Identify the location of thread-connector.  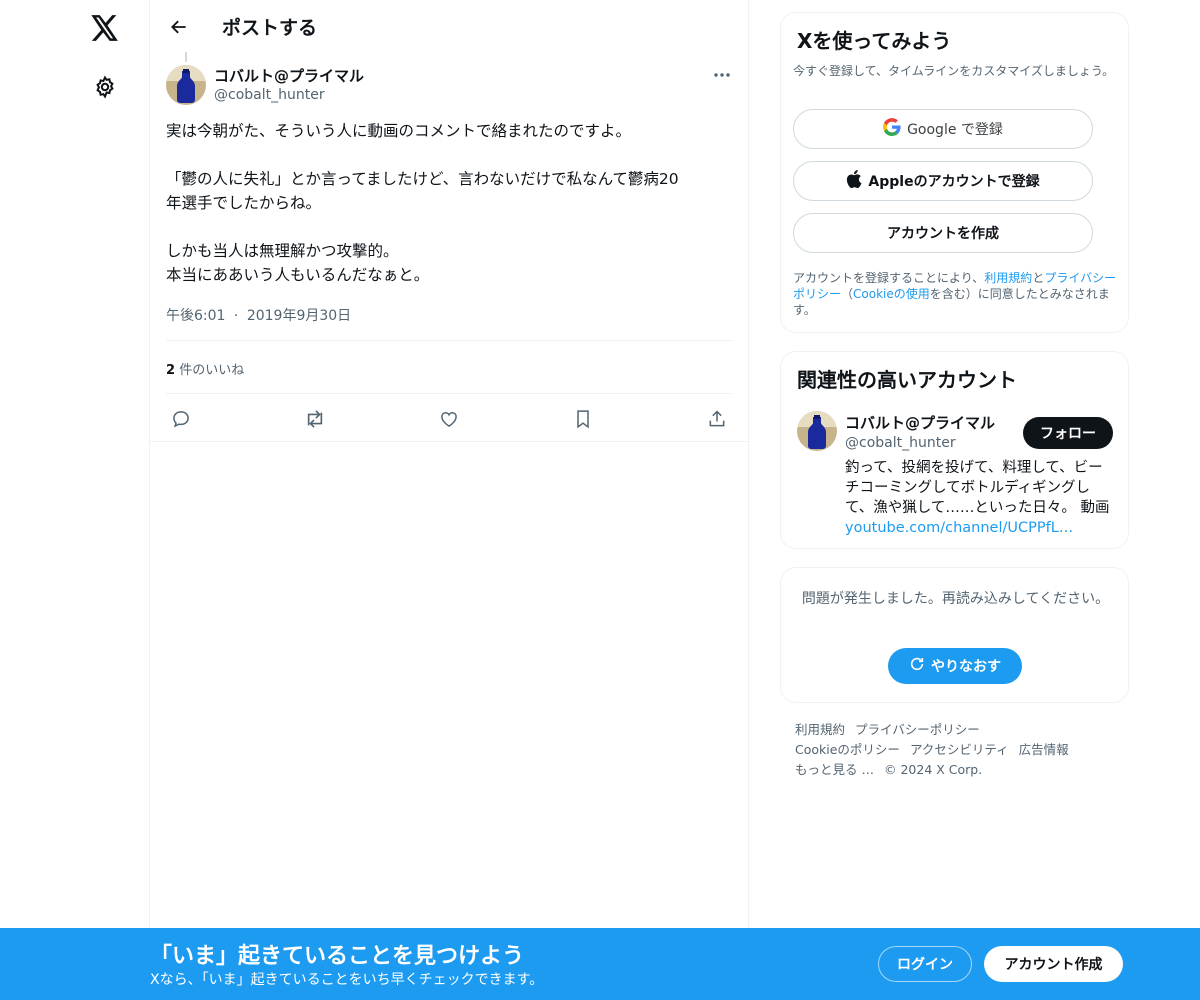
(186, 57).